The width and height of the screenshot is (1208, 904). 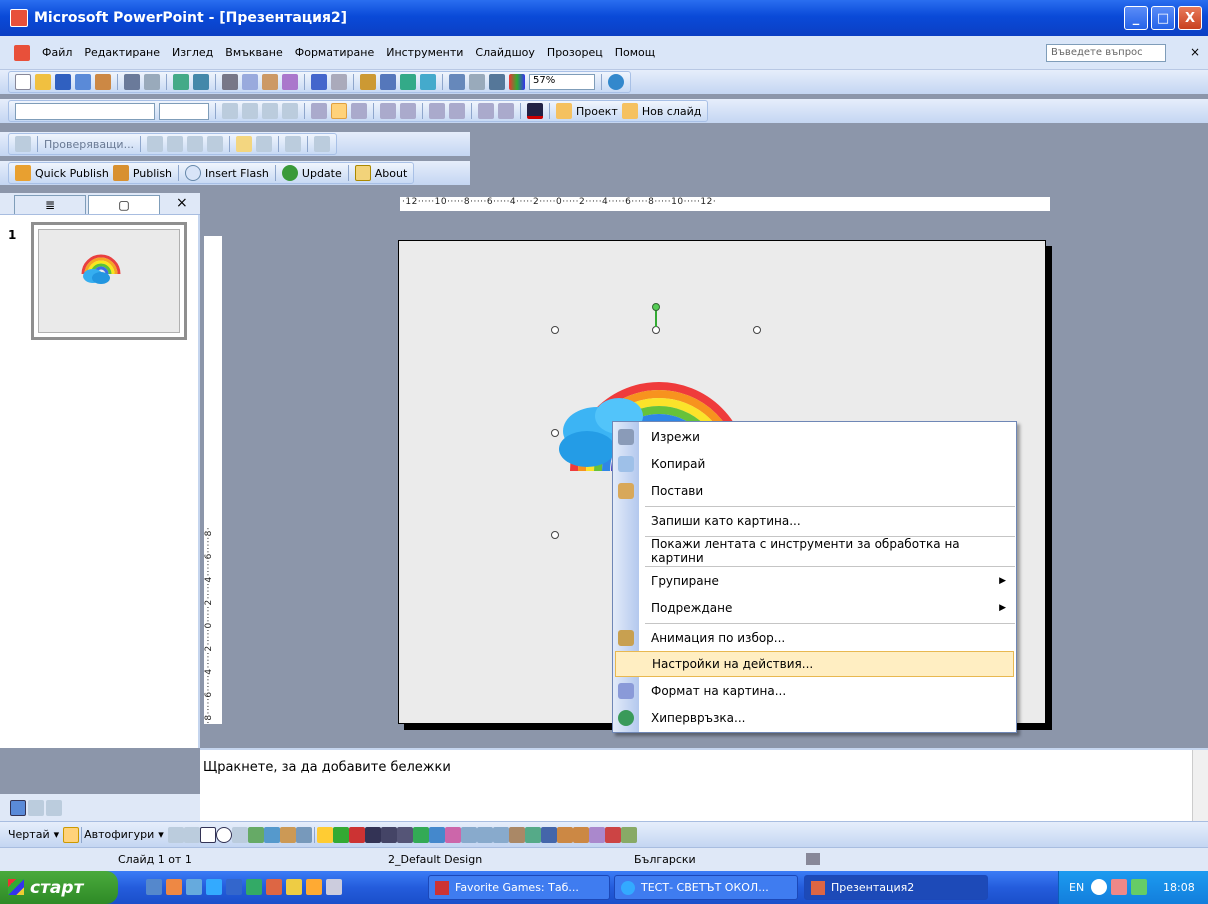 What do you see at coordinates (72, 173) in the screenshot?
I see `quick-publish-button: Quick Publish` at bounding box center [72, 173].